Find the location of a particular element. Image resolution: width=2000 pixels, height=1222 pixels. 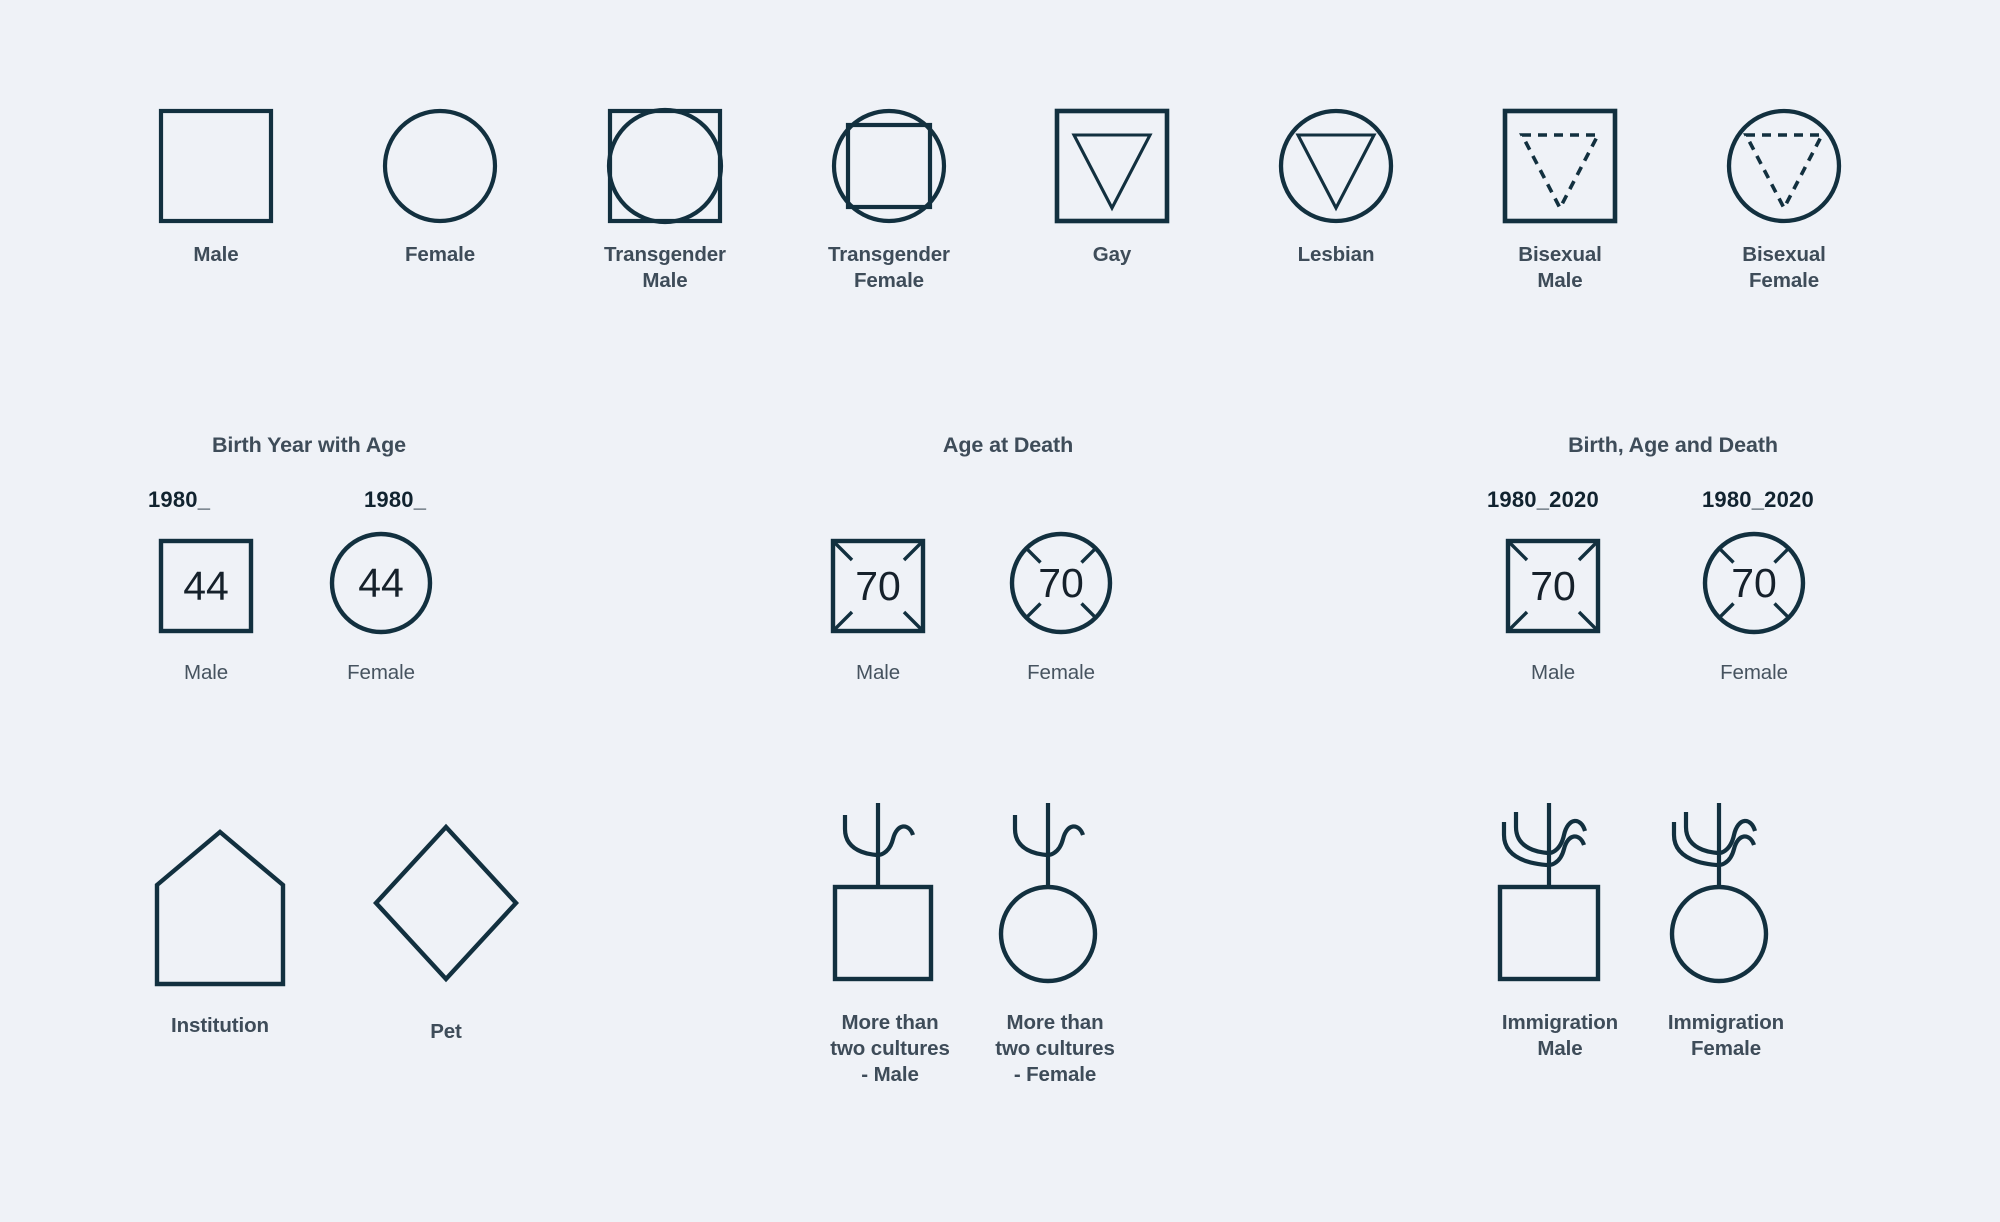

legend-item-cultures-male: More than two cultures - Male is located at coordinates (890, 942).